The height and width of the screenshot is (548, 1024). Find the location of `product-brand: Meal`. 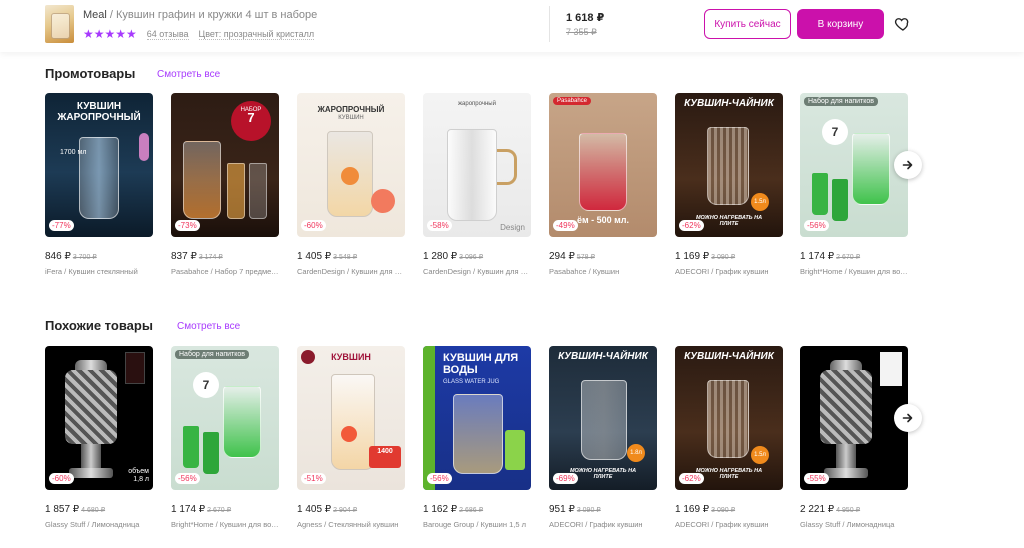

product-brand: Meal is located at coordinates (95, 15).